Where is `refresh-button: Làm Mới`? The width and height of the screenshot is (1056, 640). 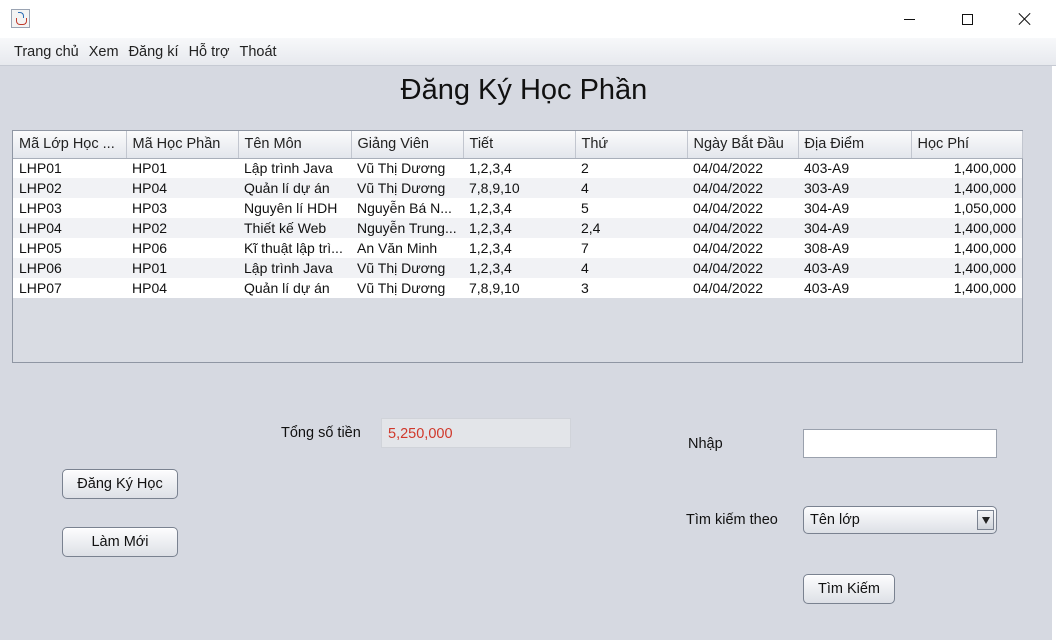 refresh-button: Làm Mới is located at coordinates (120, 542).